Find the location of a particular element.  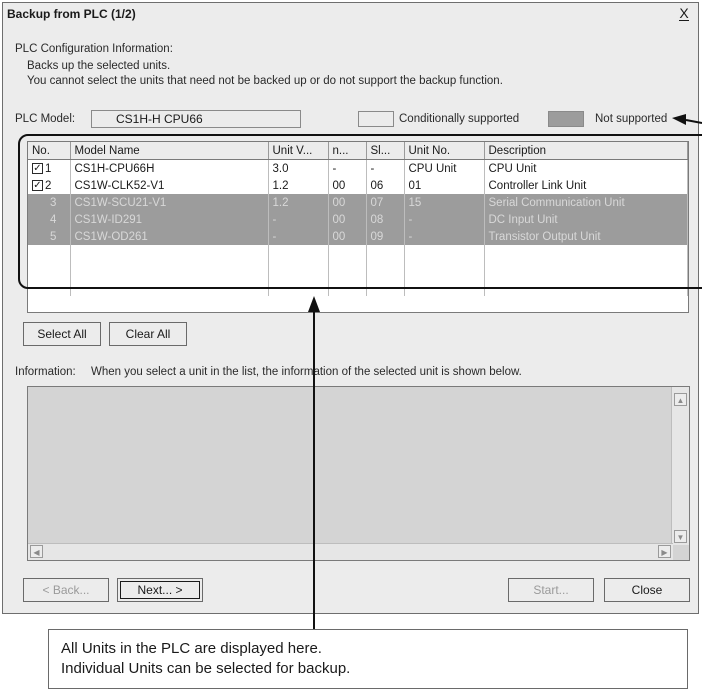

callout-line-1: All Units in the PLC are displayed here. is located at coordinates (191, 648).